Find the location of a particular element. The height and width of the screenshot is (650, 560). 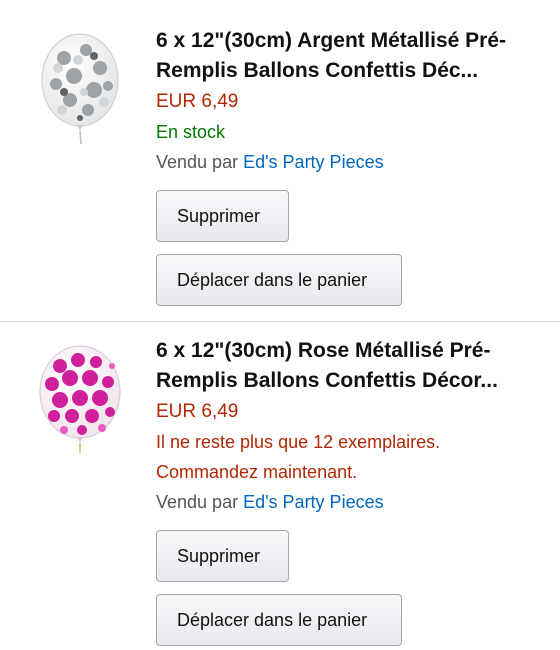

product-image-pink-balloon is located at coordinates (82, 395).